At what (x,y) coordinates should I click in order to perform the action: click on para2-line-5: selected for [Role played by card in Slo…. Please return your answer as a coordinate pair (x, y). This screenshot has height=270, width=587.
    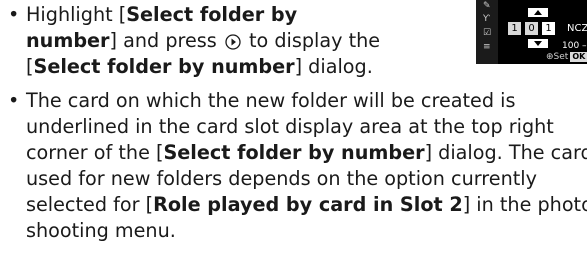
    Looking at the image, I should click on (306, 204).